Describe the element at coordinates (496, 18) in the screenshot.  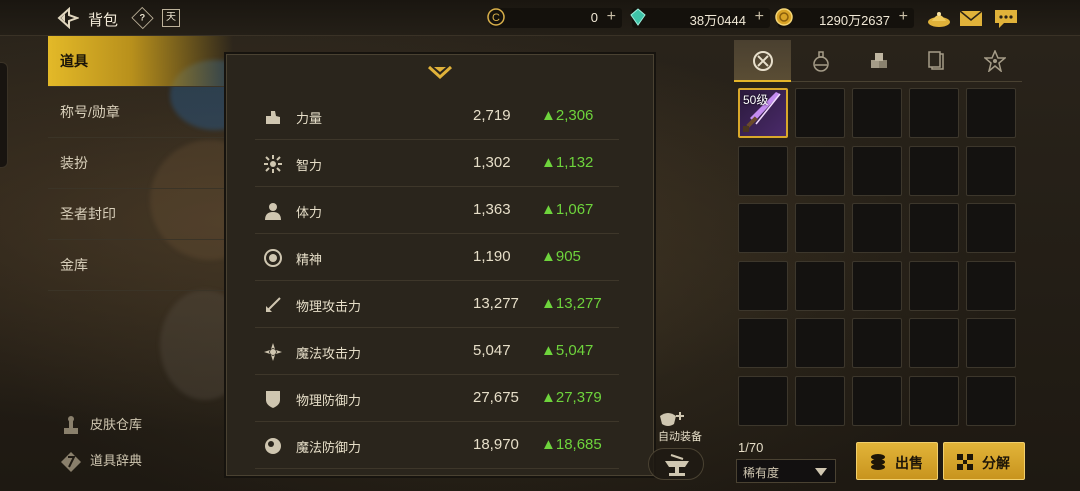
I see `svg-text: C` at that location.